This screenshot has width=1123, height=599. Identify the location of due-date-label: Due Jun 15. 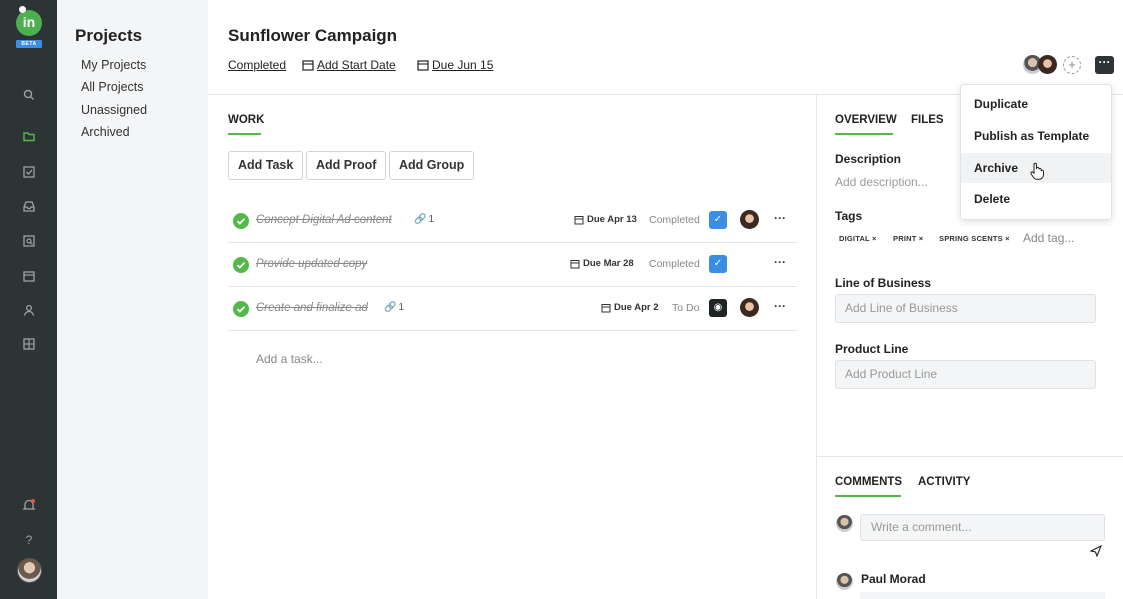
(463, 65).